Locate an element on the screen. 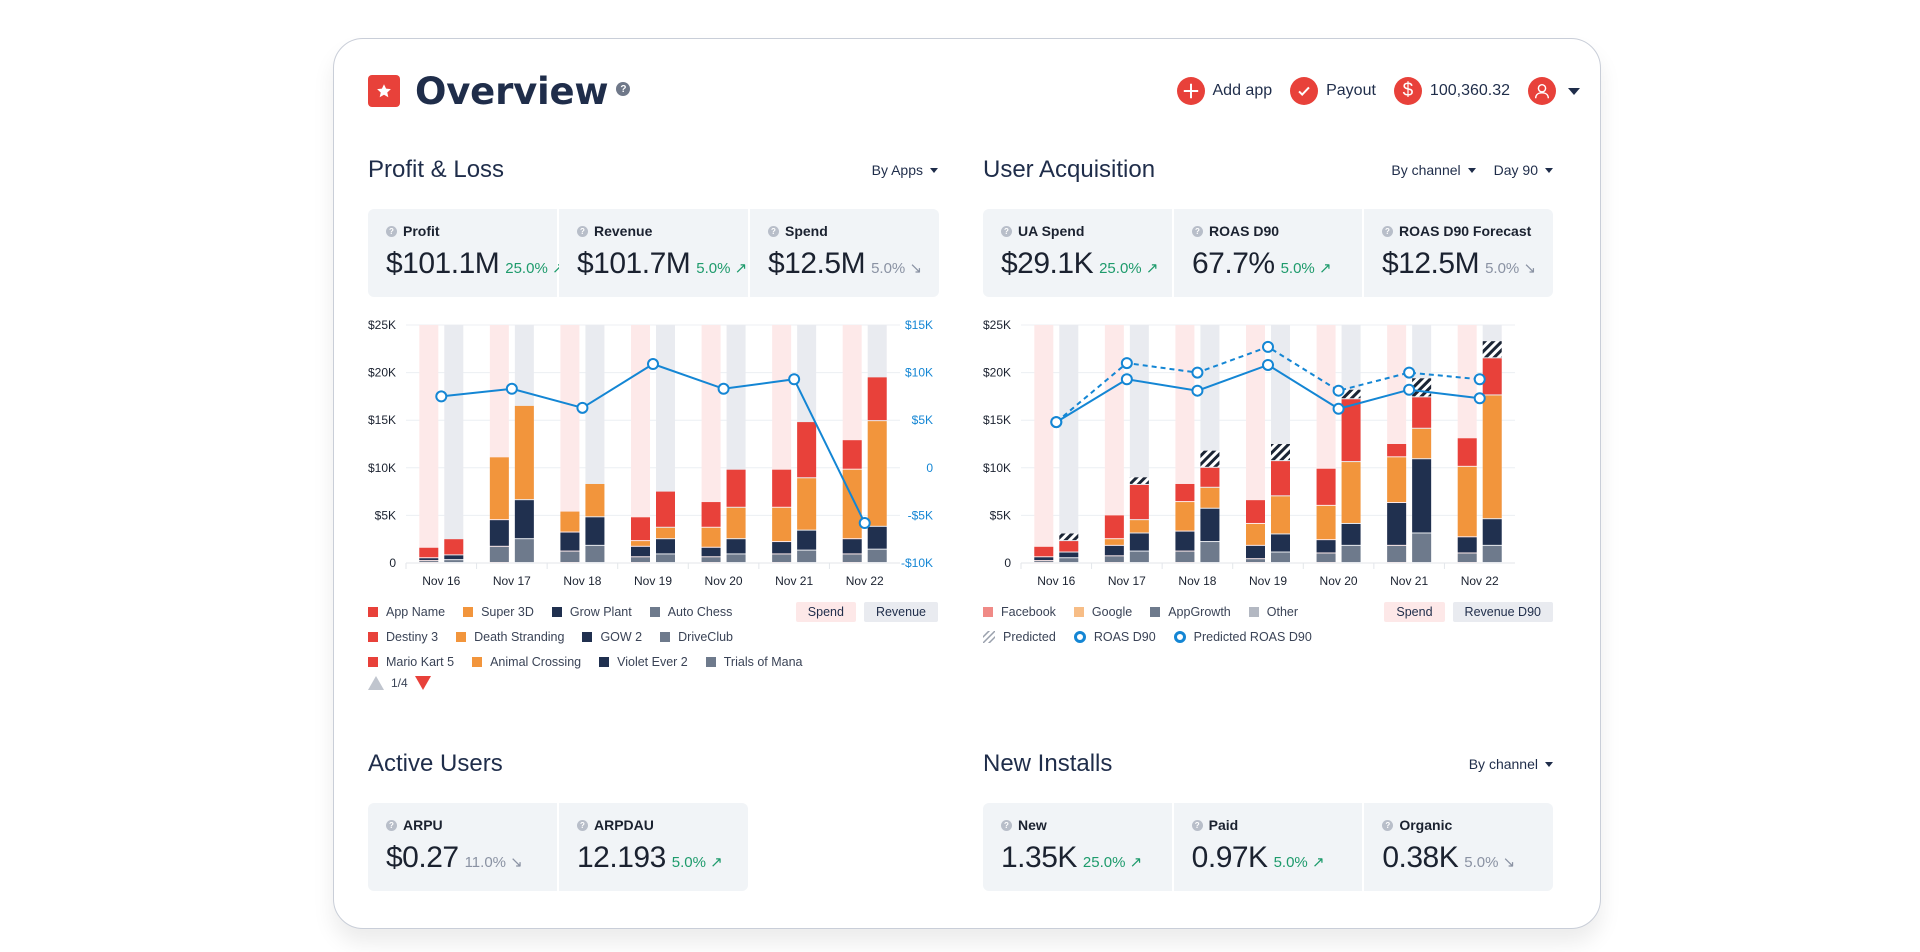 The image size is (1920, 952). kpi-label: Paid is located at coordinates (1223, 825).